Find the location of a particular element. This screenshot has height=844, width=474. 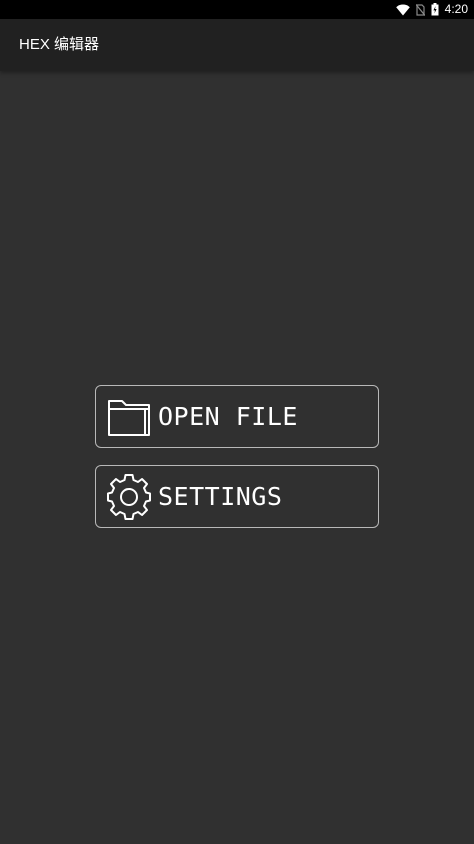

settings-button: SETTINGS is located at coordinates (237, 496).